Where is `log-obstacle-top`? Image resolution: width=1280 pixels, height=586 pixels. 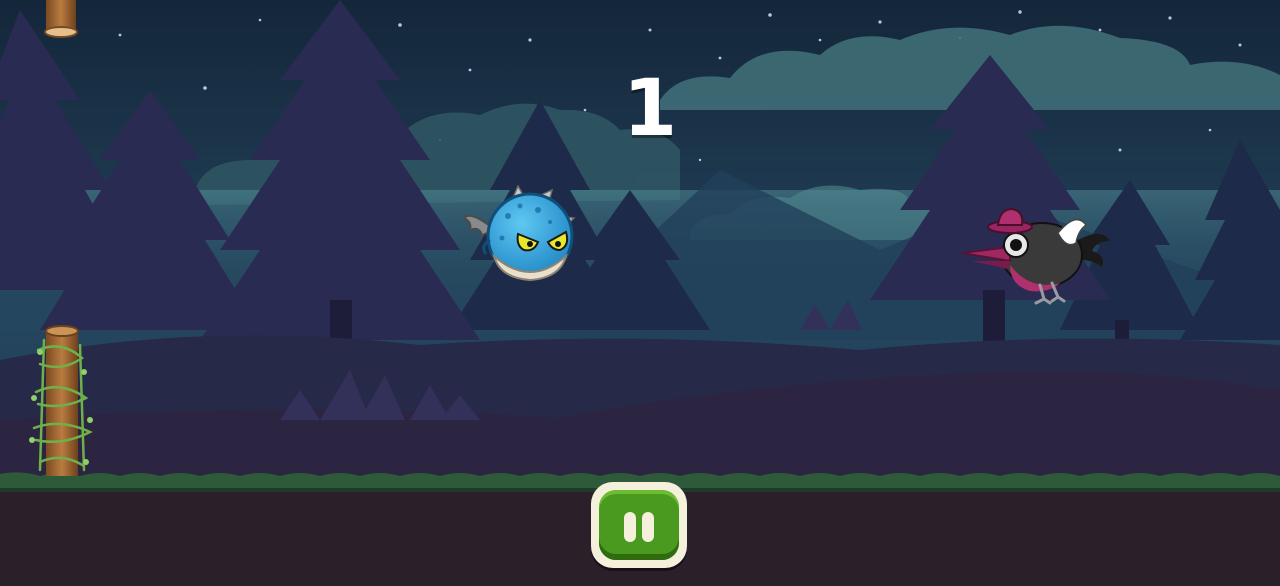 log-obstacle-top is located at coordinates (61, 19).